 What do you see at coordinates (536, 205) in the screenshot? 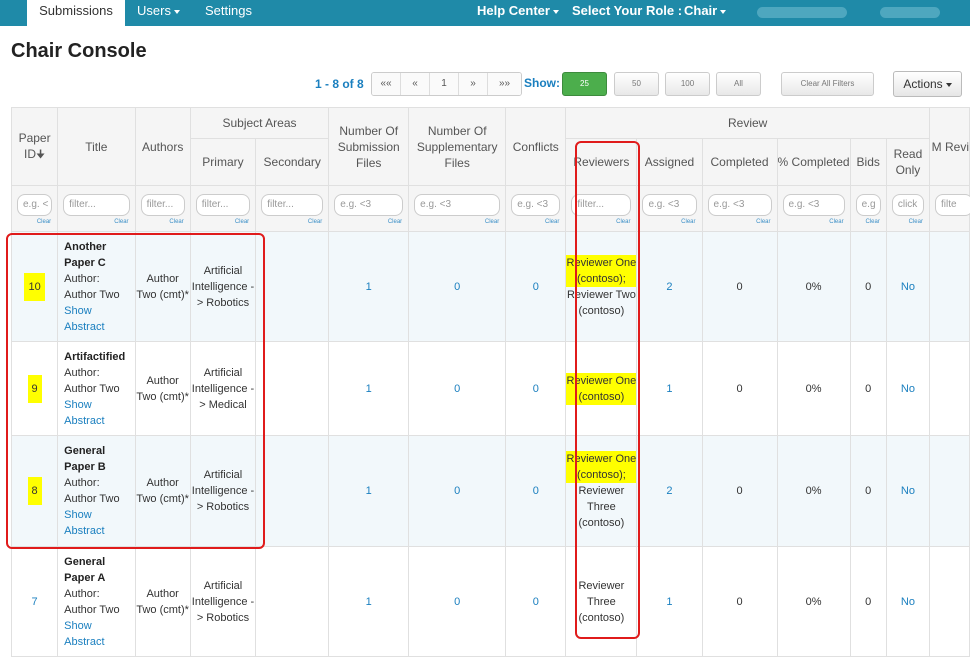
I see `filter-conflicts-input: e.g. <3` at bounding box center [536, 205].